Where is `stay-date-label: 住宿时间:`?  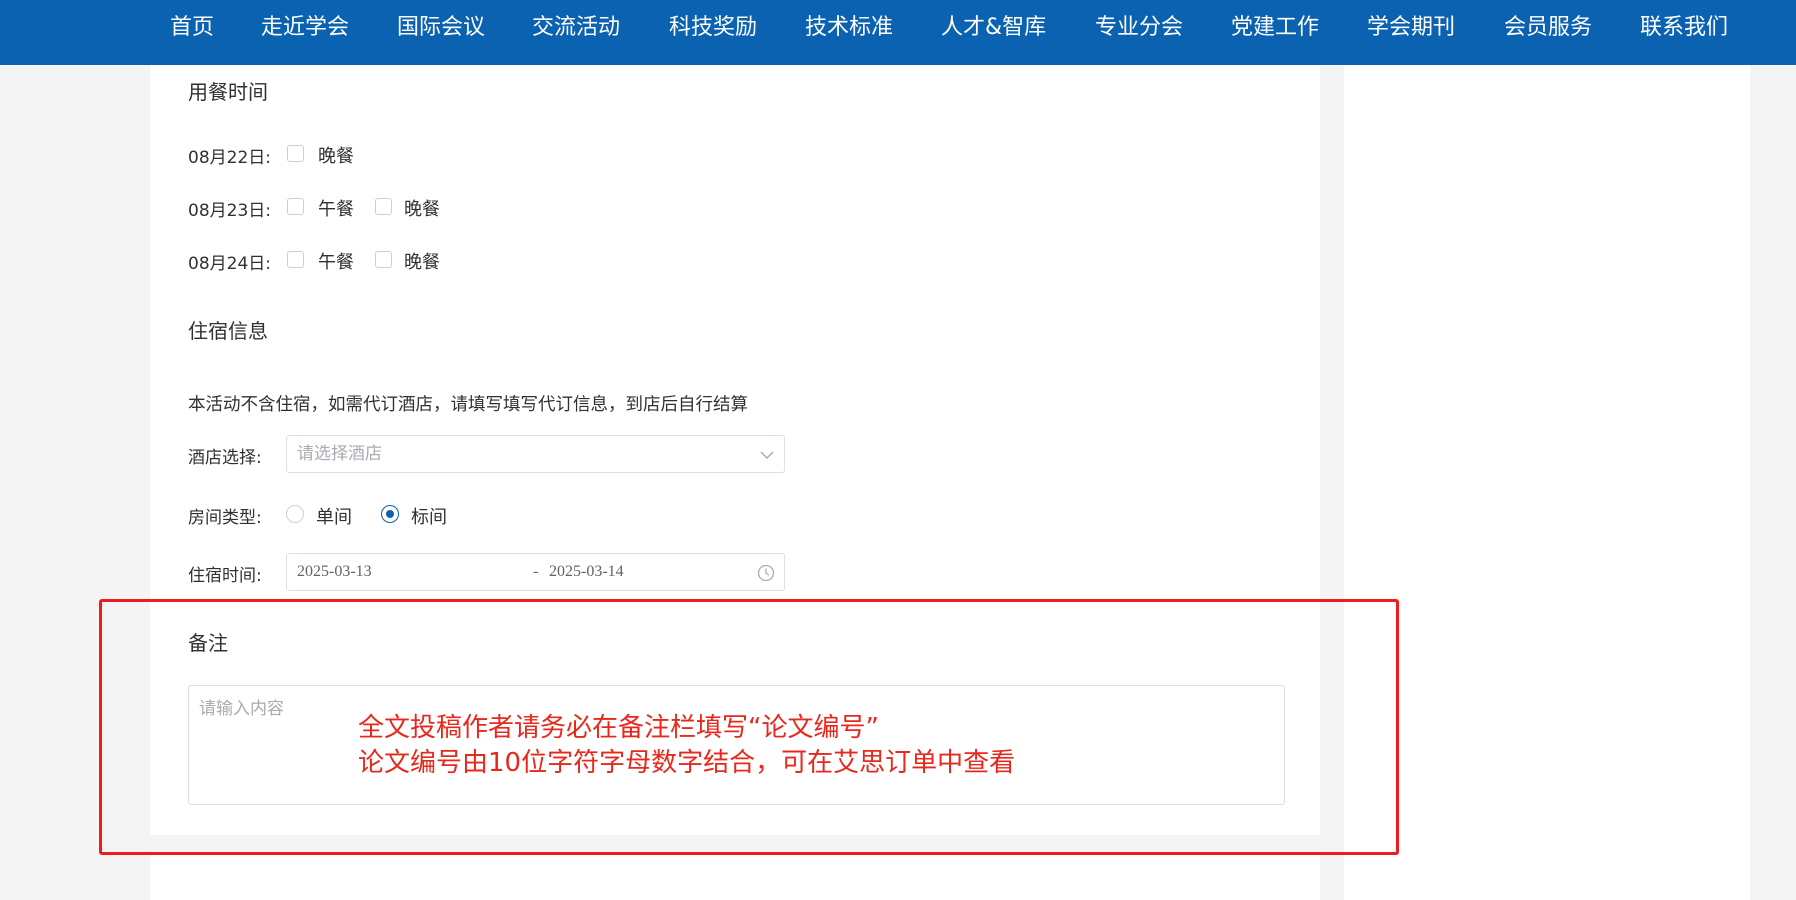
stay-date-label: 住宿时间: is located at coordinates (225, 576).